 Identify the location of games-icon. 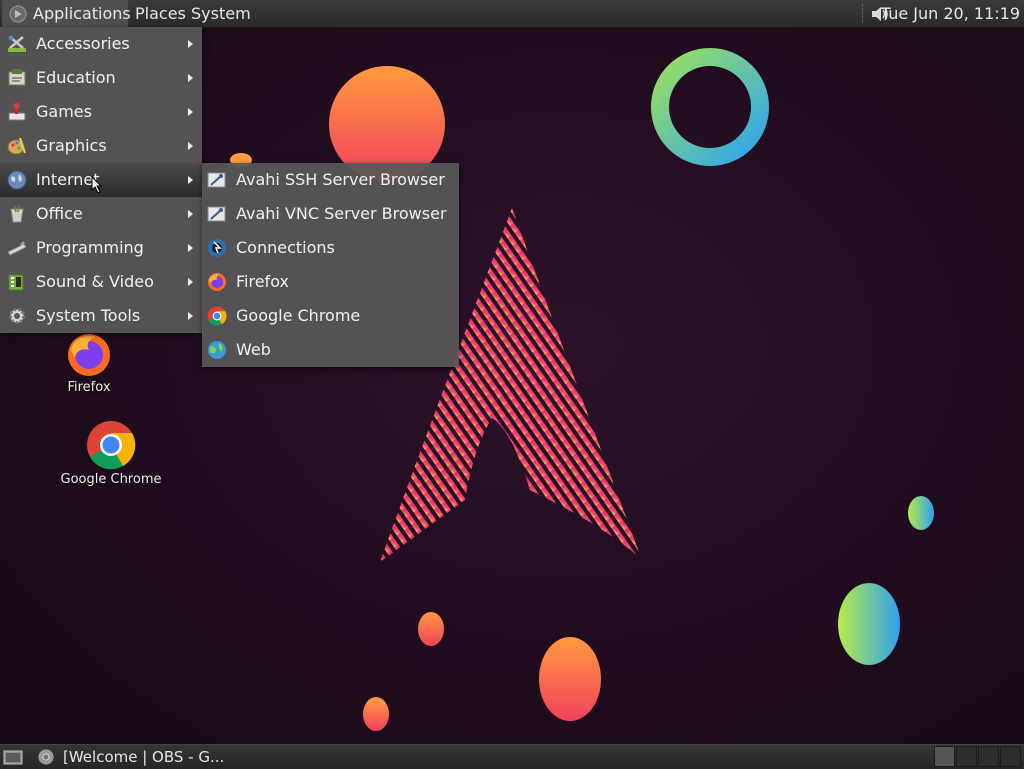
(17, 112).